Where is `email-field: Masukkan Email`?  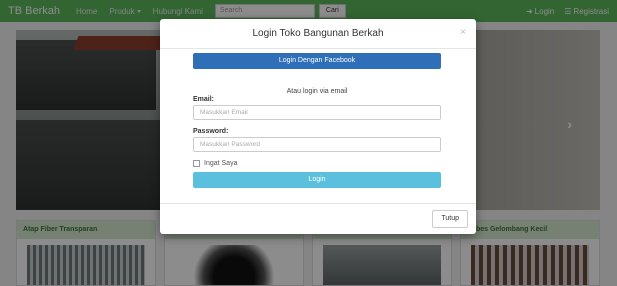
email-field: Masukkan Email is located at coordinates (317, 112).